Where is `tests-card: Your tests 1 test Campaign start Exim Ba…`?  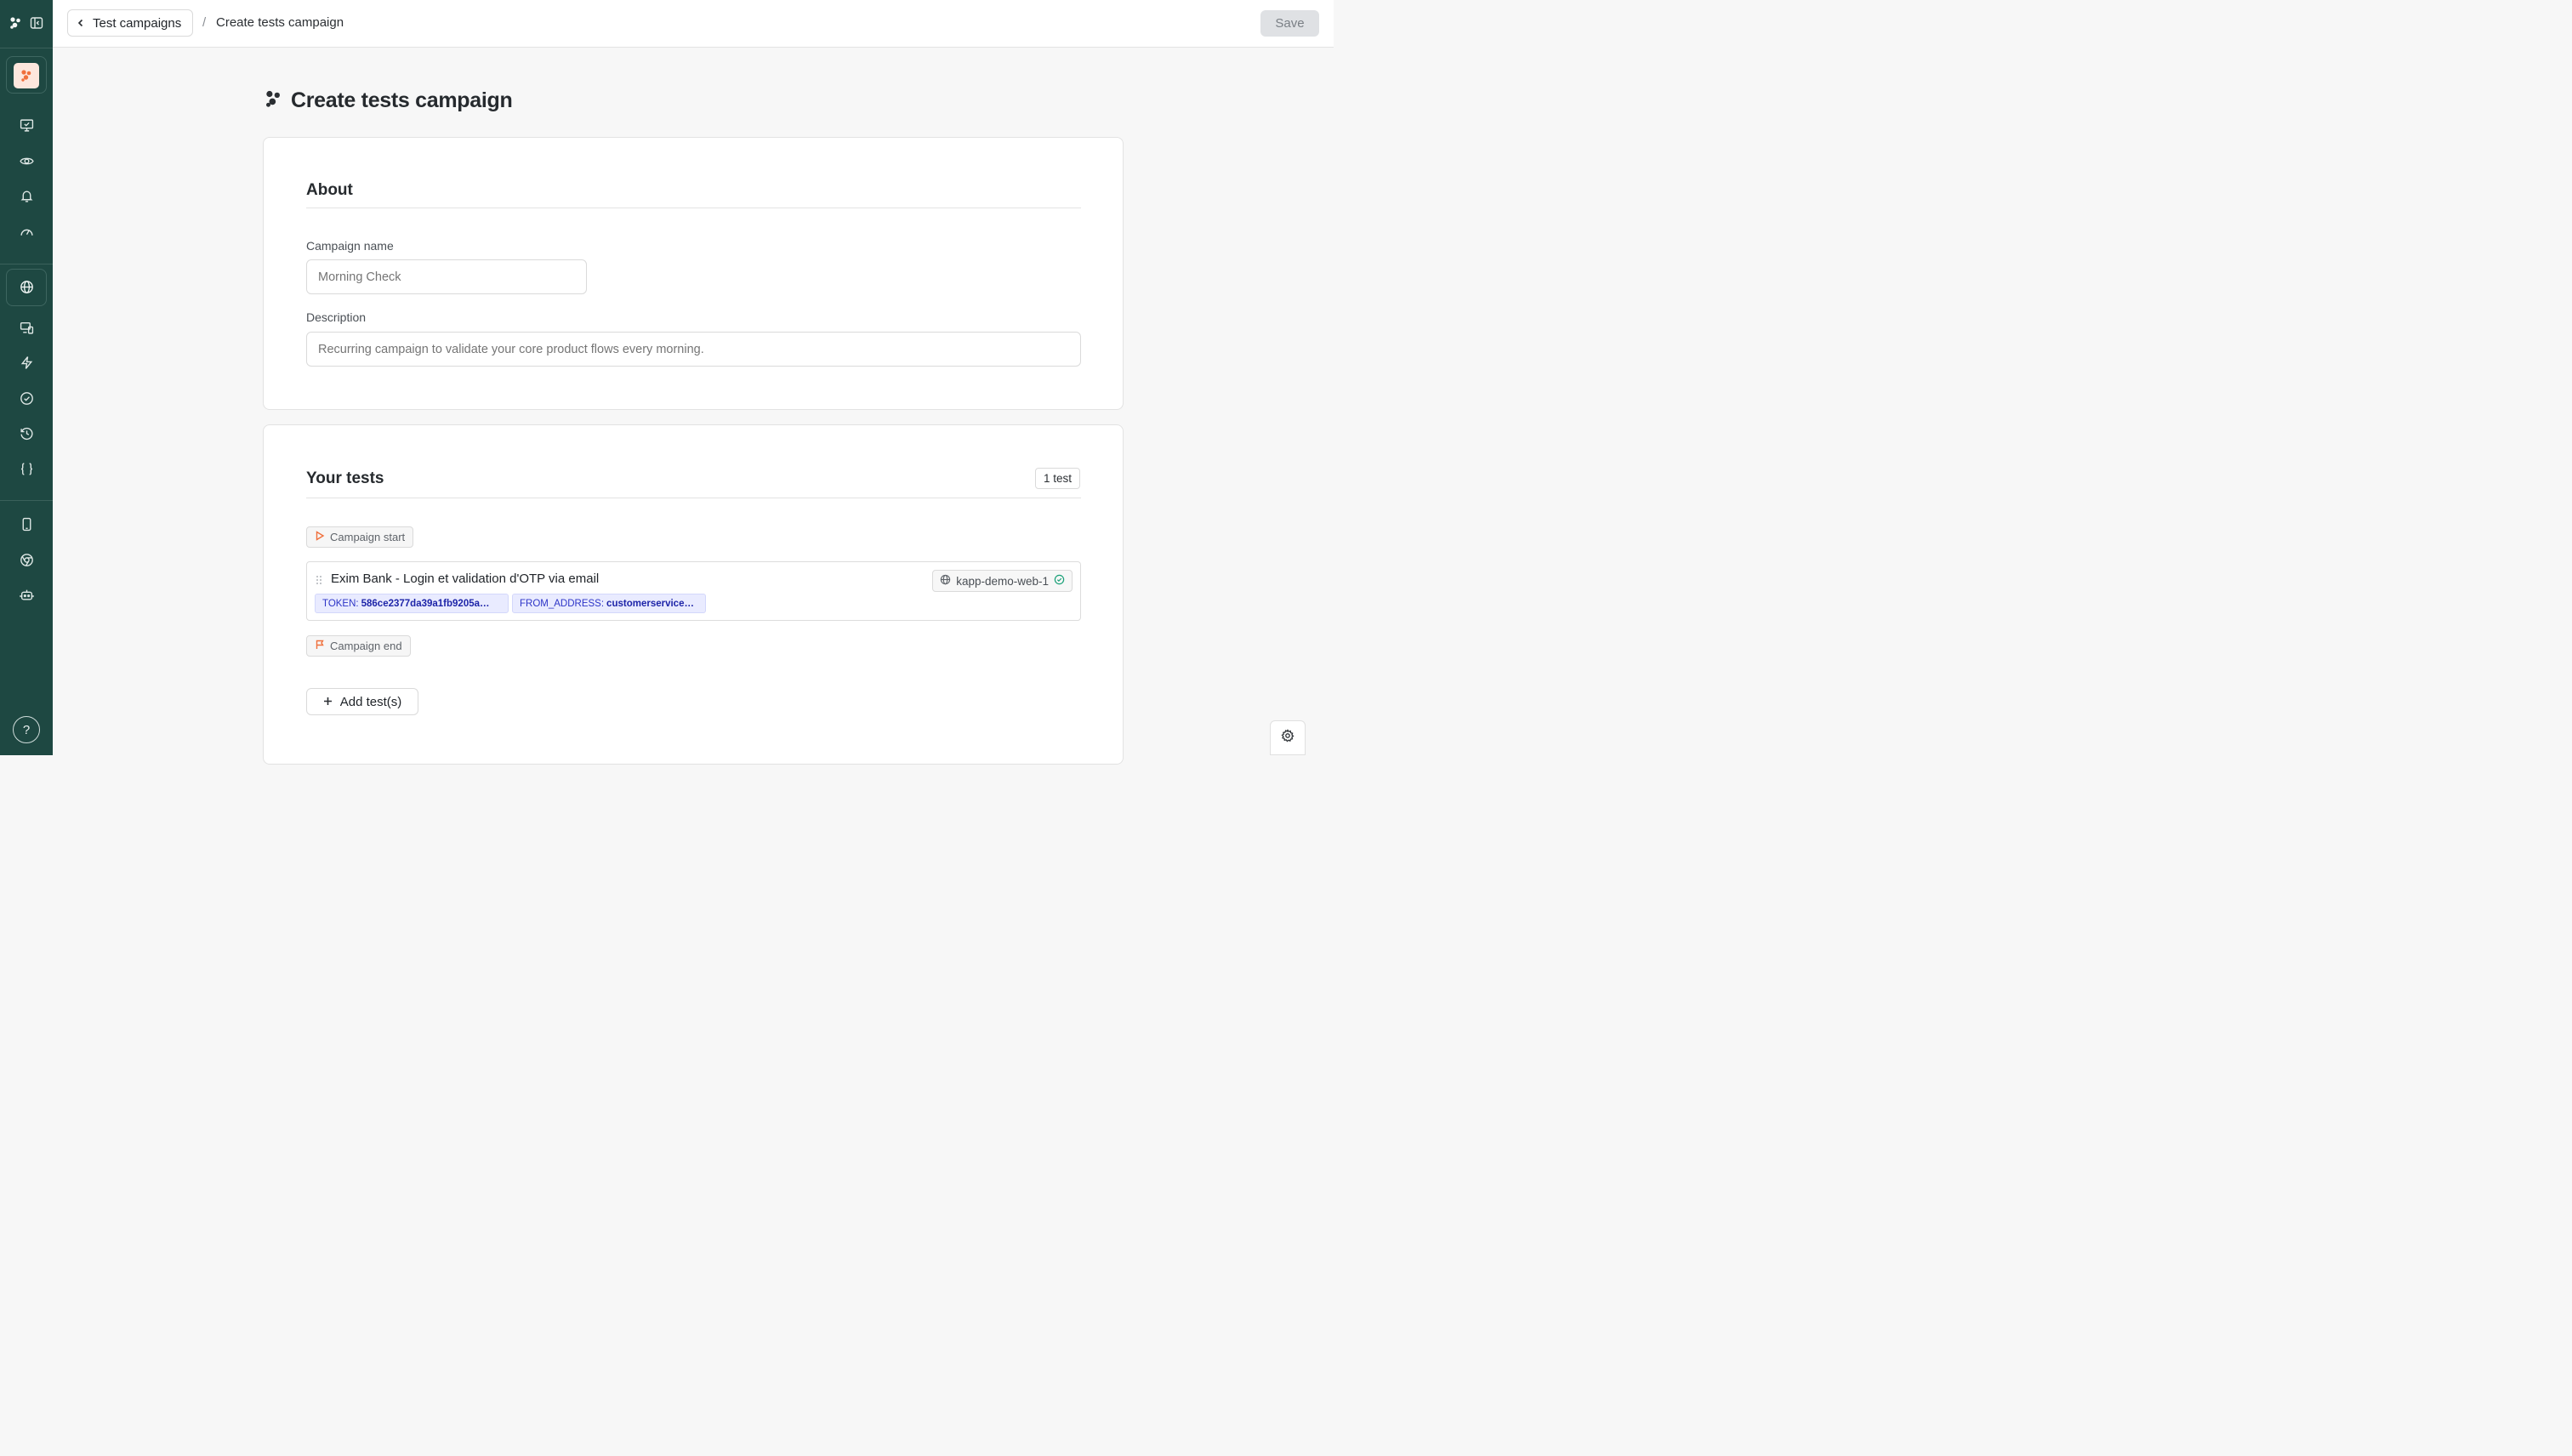
tests-card: Your tests 1 test Campaign start Exim Ba… is located at coordinates (694, 594).